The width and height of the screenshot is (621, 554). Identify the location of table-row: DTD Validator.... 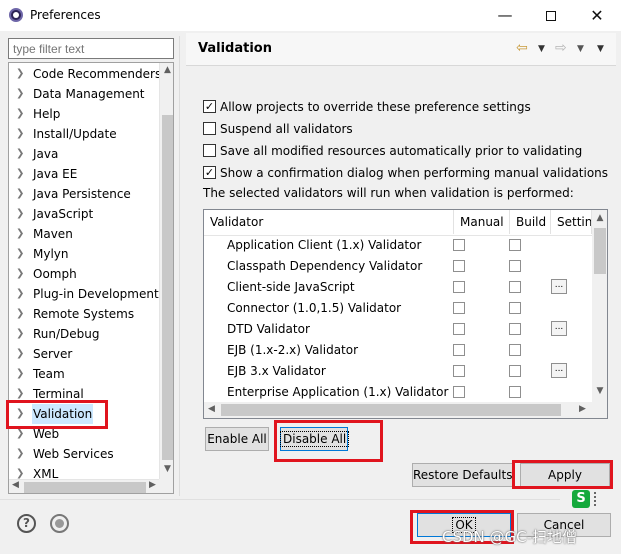
(398, 329).